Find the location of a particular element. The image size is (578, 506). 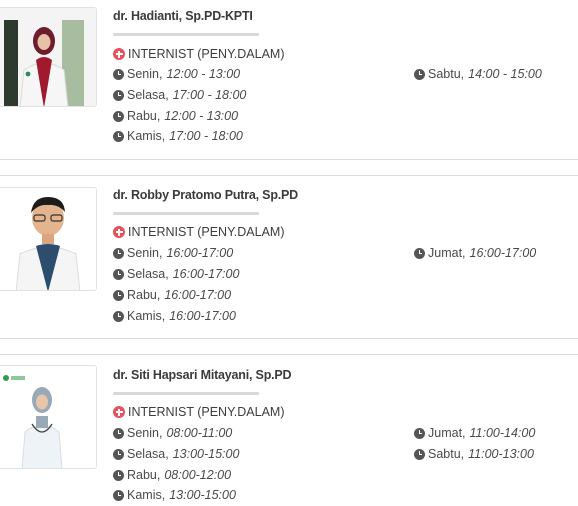

schedule-item: Sabtu, 11:00-13:00 is located at coordinates (474, 454).